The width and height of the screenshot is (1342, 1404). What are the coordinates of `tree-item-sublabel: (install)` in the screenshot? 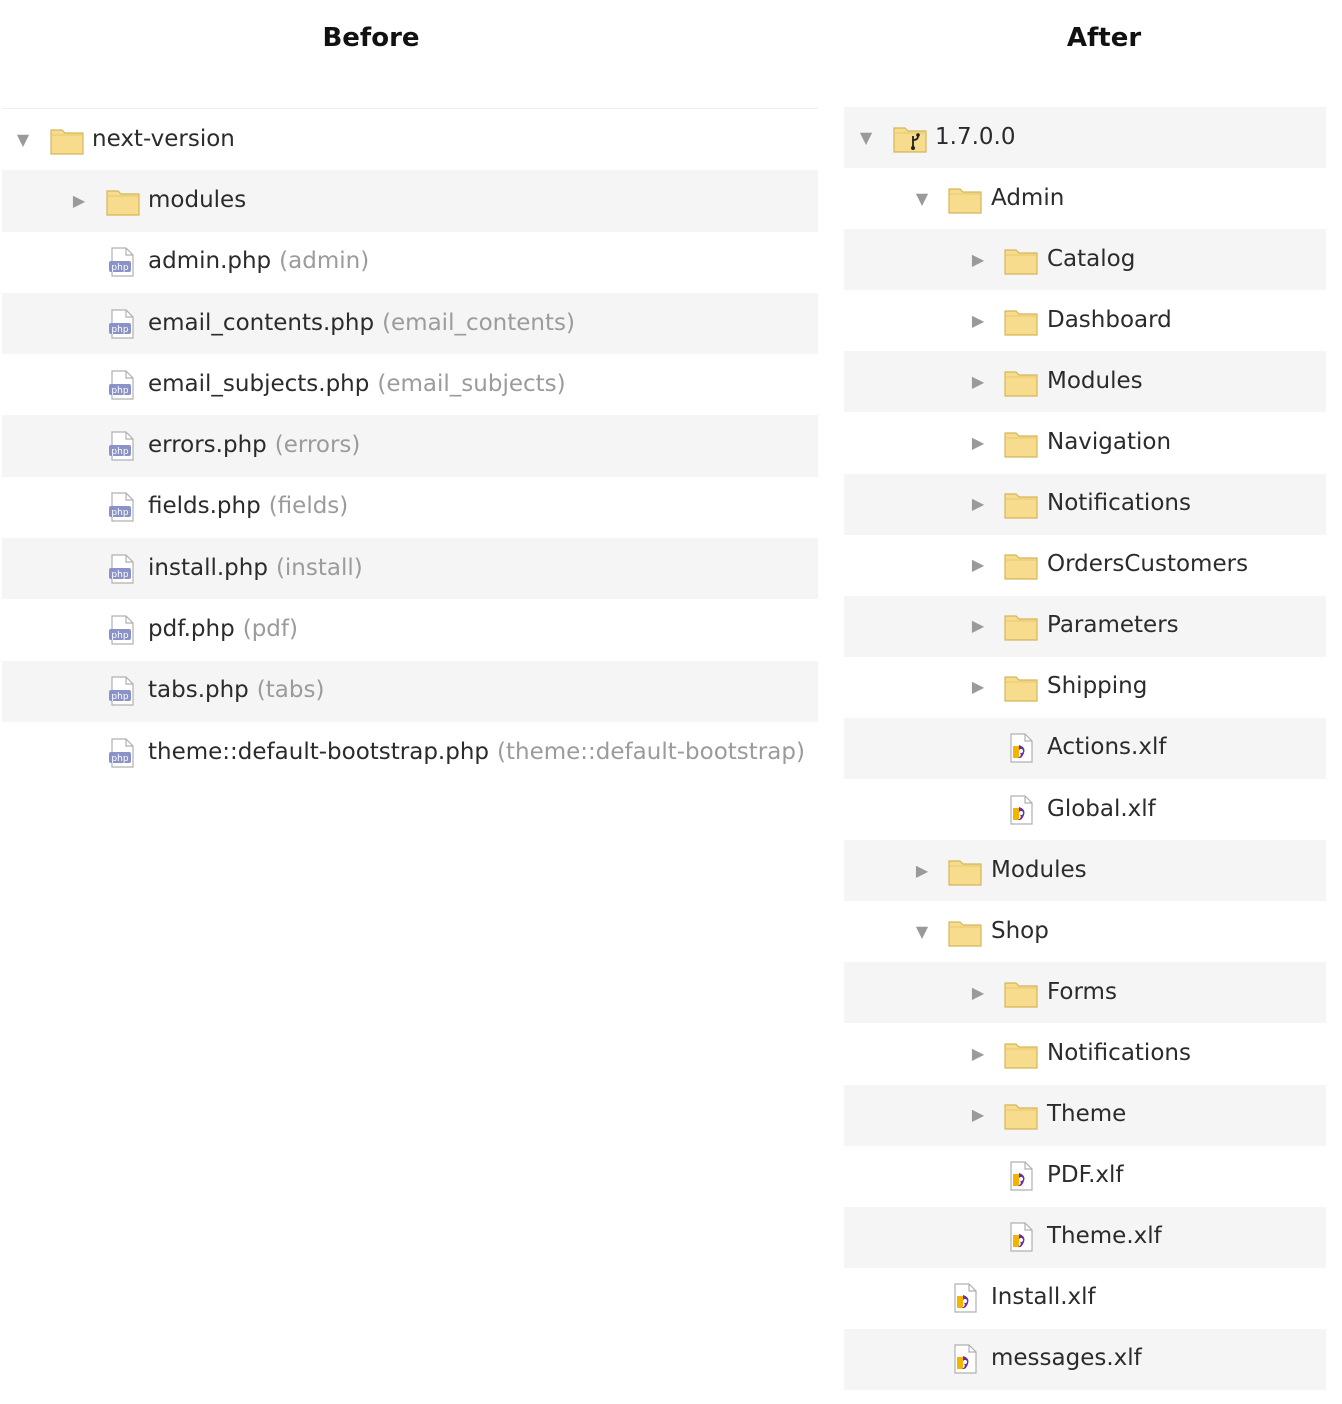 It's located at (319, 567).